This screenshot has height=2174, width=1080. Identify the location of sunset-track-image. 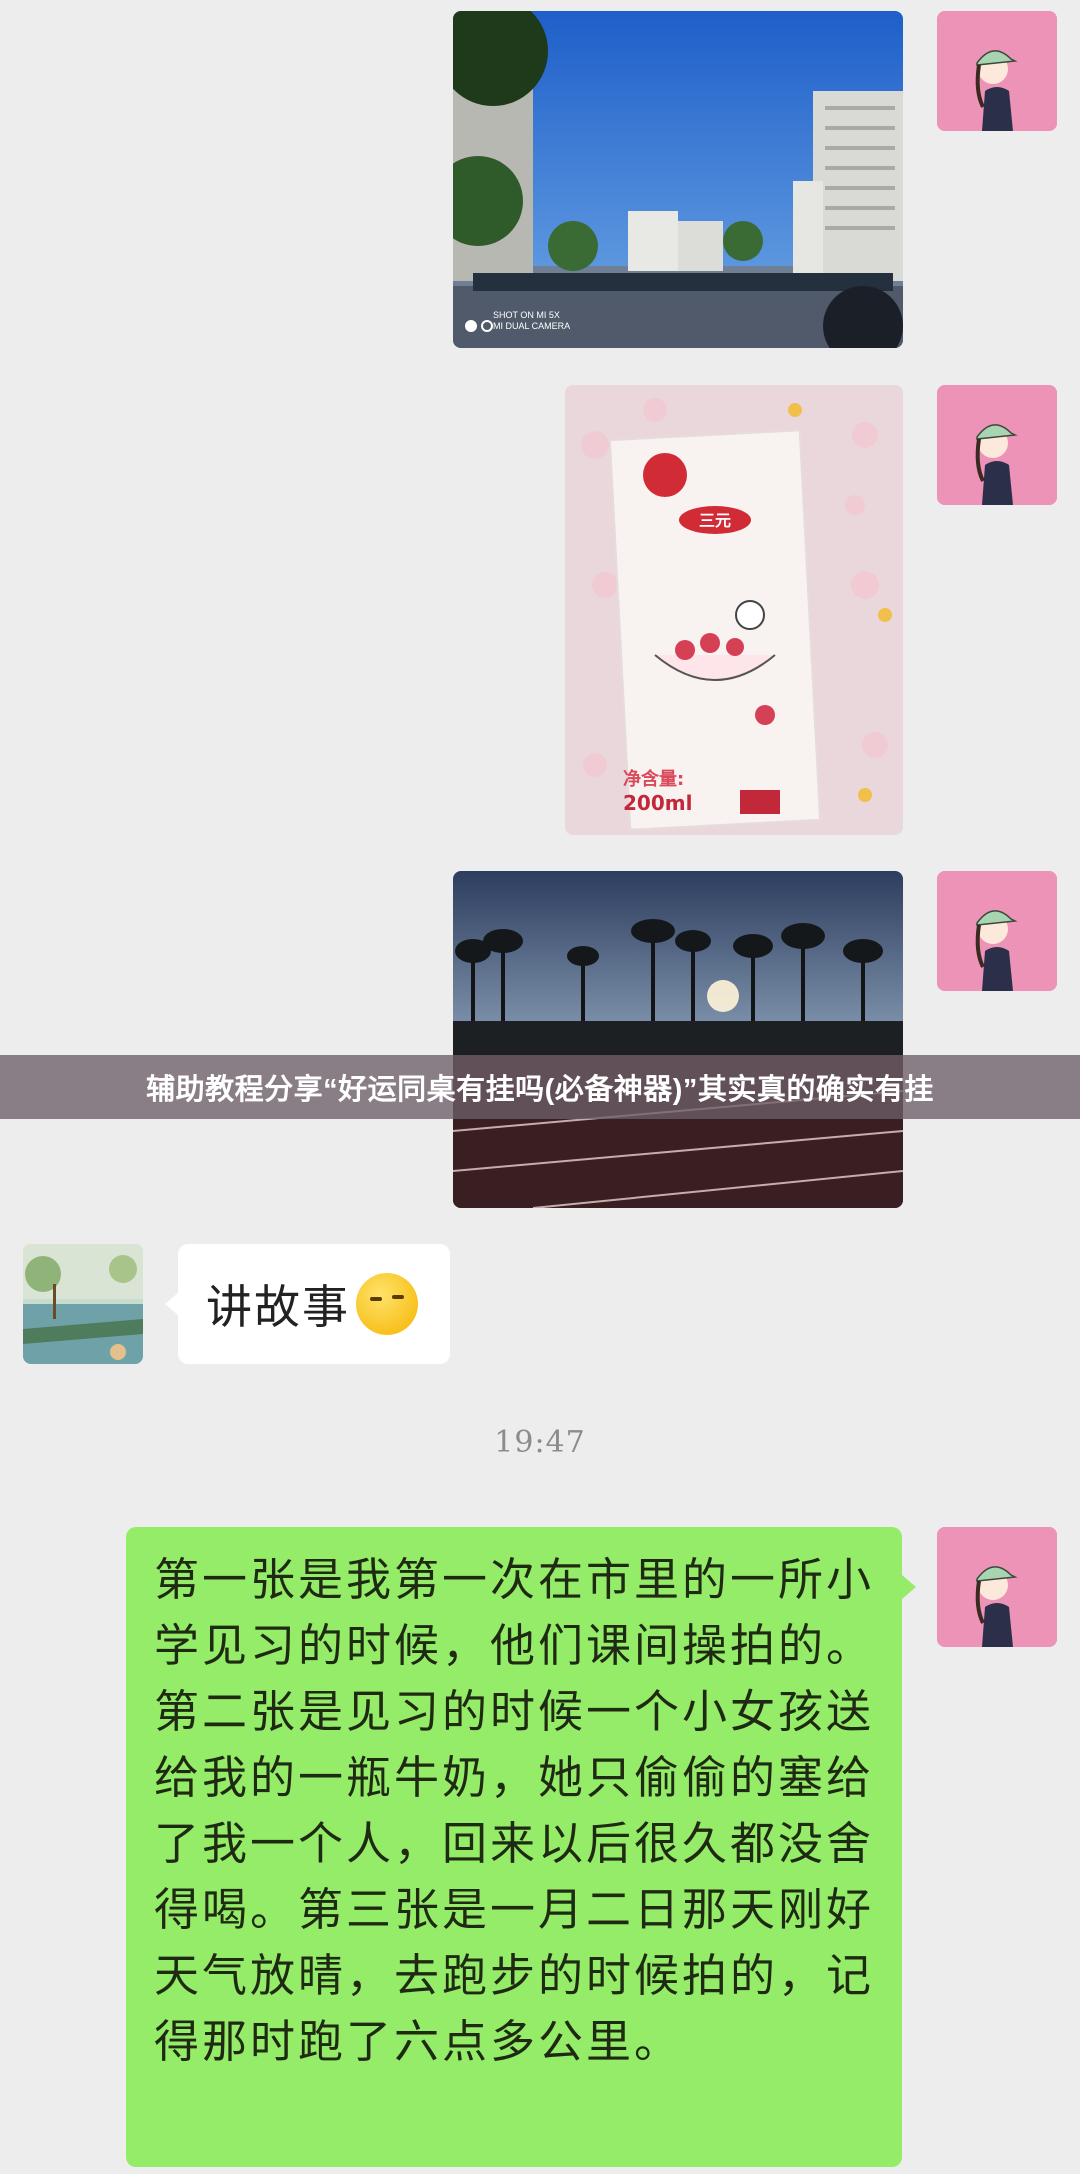
(678, 1039).